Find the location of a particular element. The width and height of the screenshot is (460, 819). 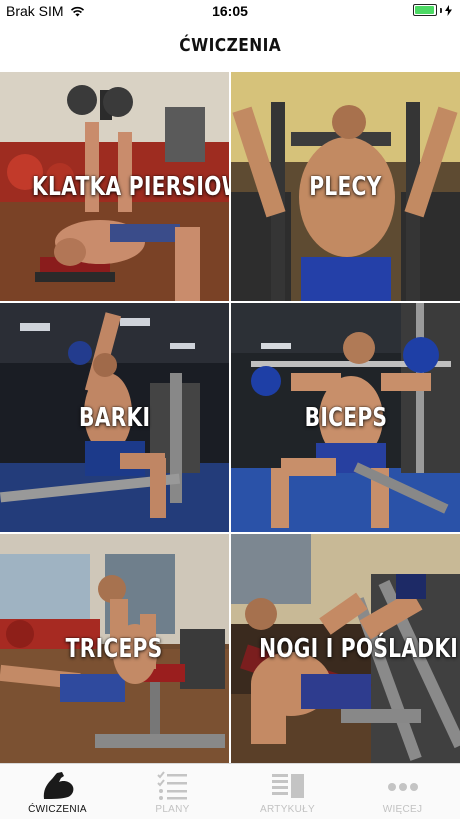

tab-label: PLANY is located at coordinates (172, 809).